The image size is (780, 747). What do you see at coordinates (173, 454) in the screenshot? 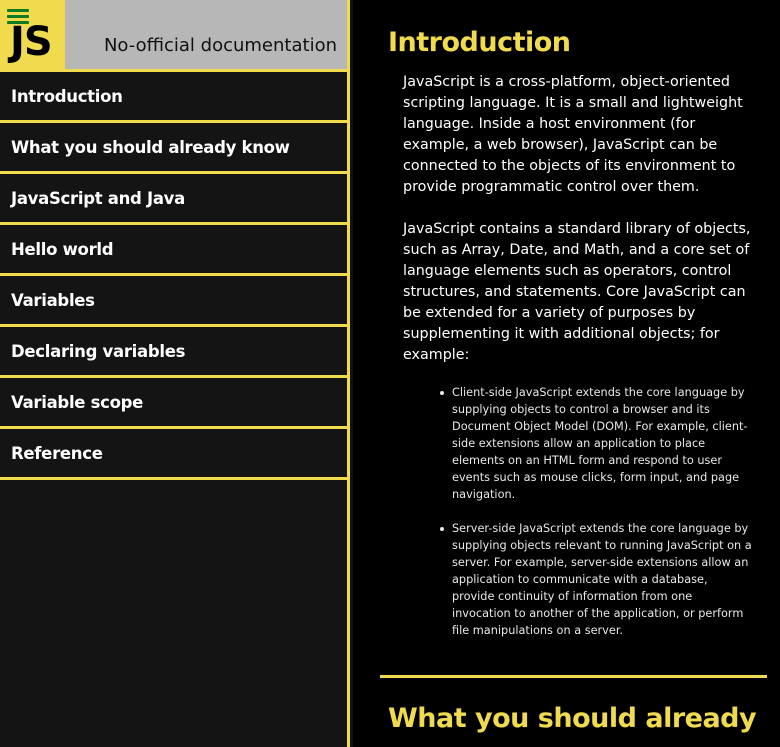
I see `nav-item-reference: Reference` at bounding box center [173, 454].